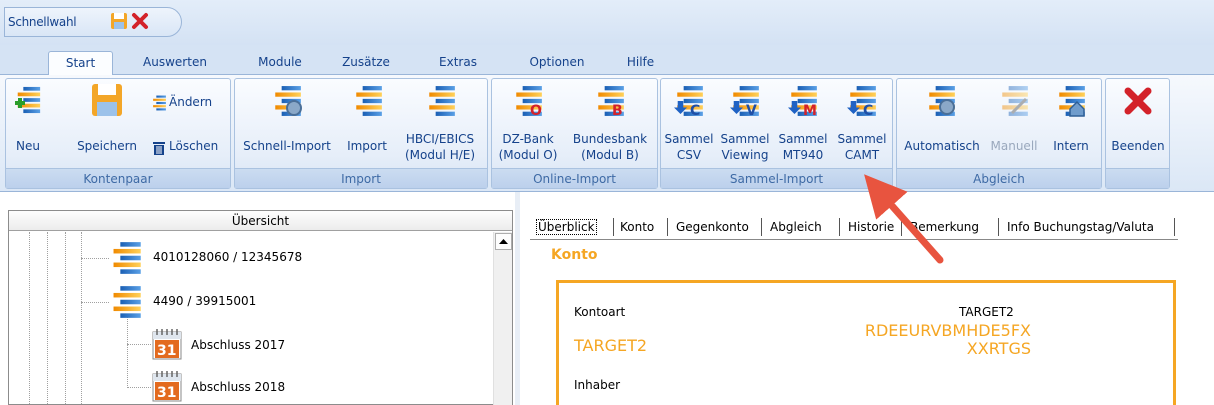  Describe the element at coordinates (287, 122) in the screenshot. I see `schnell-import-button: Schnell-Import` at that location.